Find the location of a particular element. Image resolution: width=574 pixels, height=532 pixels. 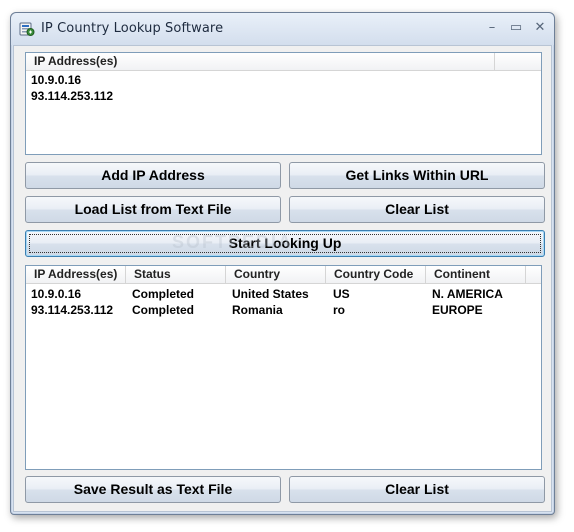

column-header-country: Country is located at coordinates (276, 274).